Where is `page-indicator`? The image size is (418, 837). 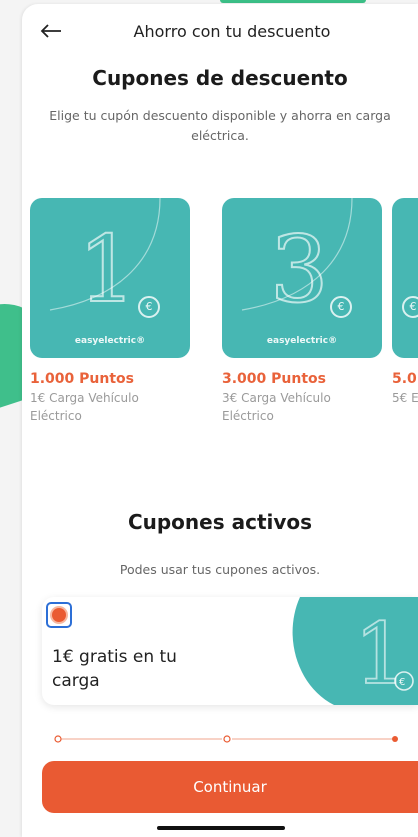 page-indicator is located at coordinates (227, 739).